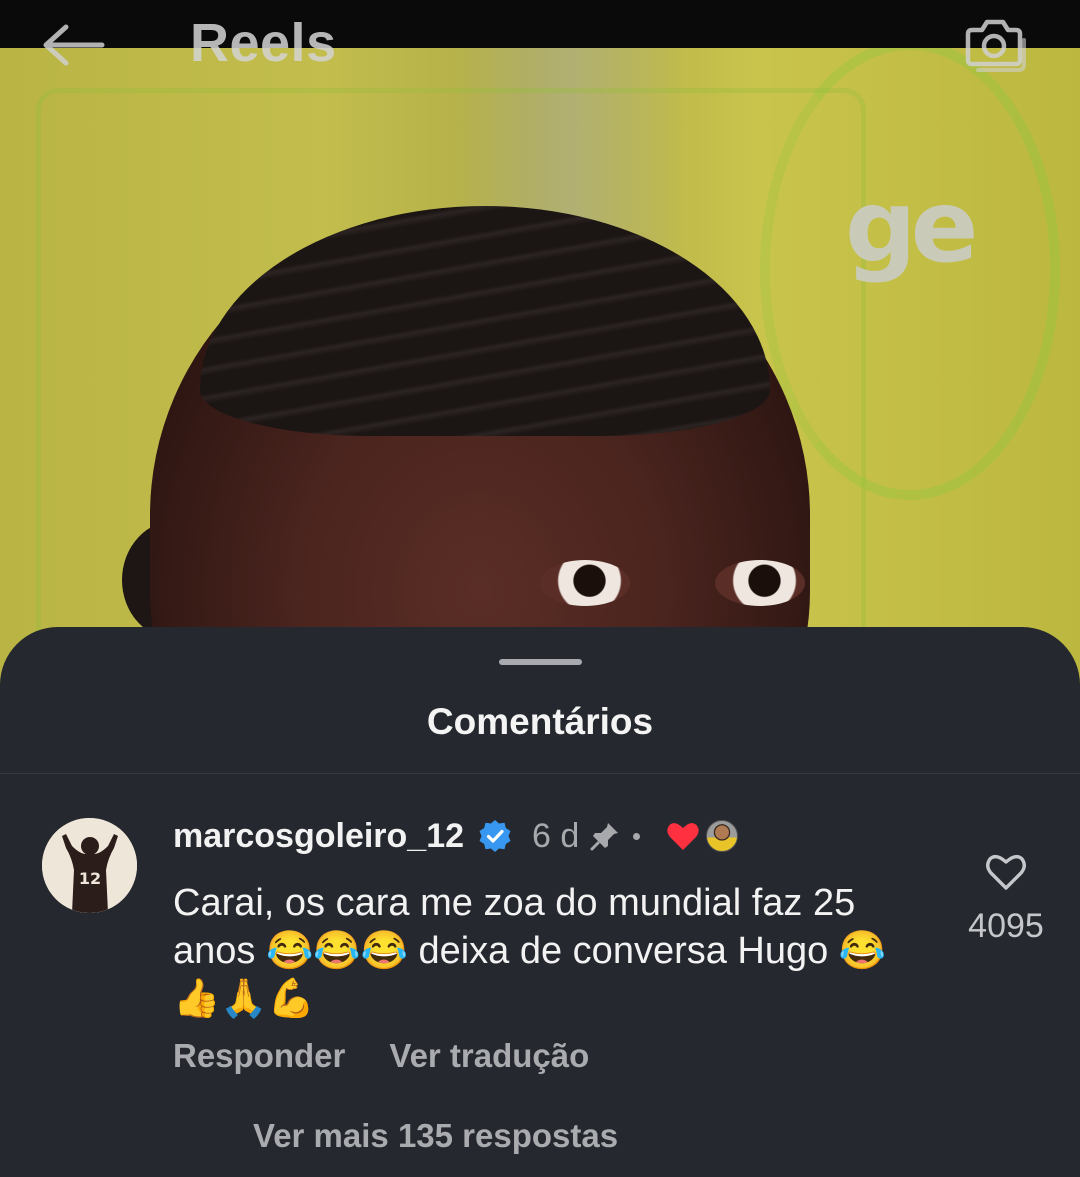 Image resolution: width=1080 pixels, height=1177 pixels. What do you see at coordinates (1006, 926) in the screenshot?
I see `like-count: 4095` at bounding box center [1006, 926].